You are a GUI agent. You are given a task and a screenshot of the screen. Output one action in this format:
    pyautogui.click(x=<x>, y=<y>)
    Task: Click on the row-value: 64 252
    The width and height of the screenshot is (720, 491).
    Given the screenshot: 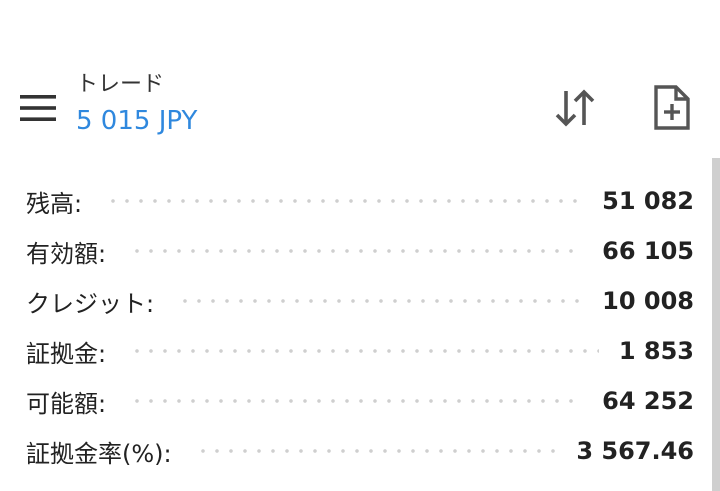 What is the action you would take?
    pyautogui.click(x=648, y=401)
    